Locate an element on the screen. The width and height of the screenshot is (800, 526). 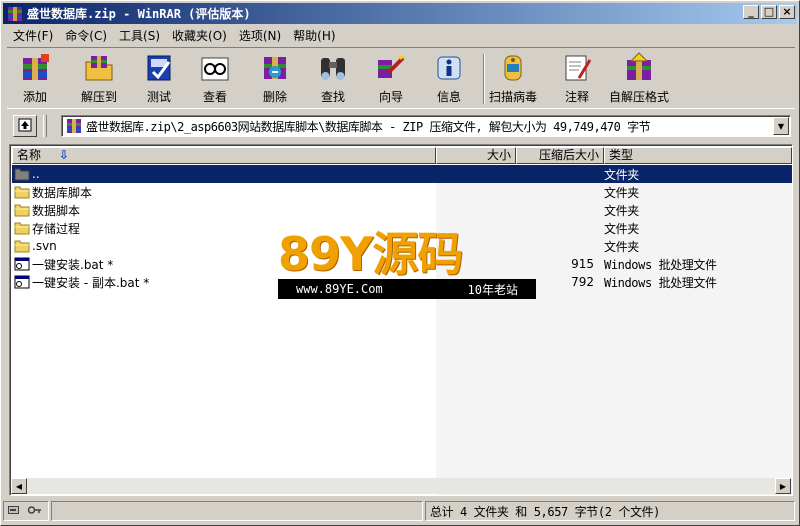
scroll-right-button: ▶ is located at coordinates (783, 486).